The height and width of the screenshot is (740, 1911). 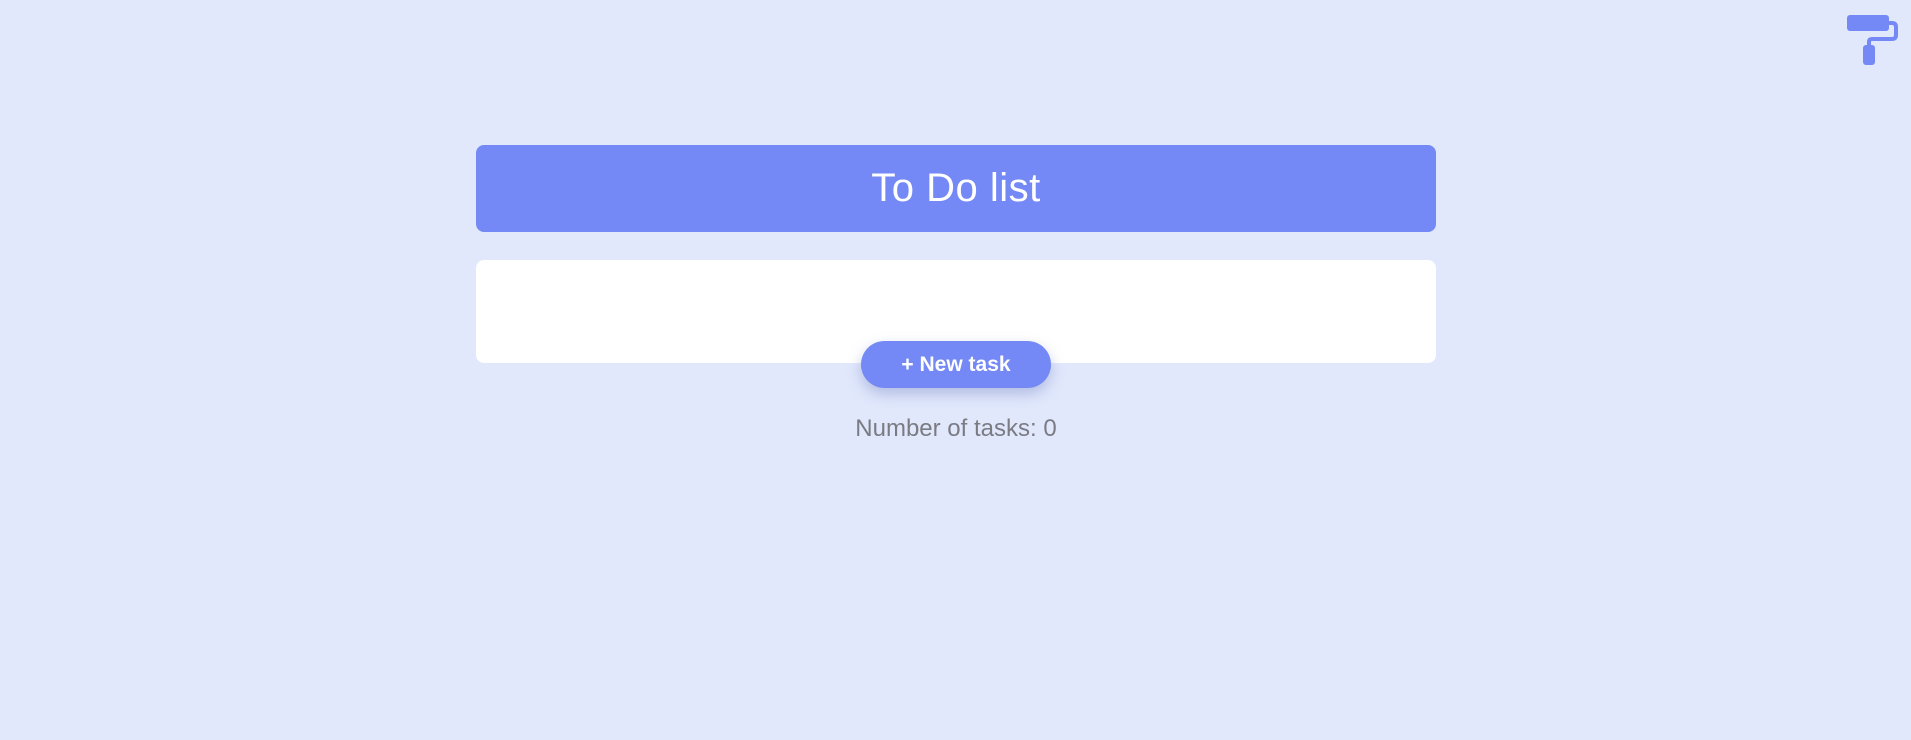 What do you see at coordinates (956, 428) in the screenshot?
I see `task-count: Number of tasks: 0` at bounding box center [956, 428].